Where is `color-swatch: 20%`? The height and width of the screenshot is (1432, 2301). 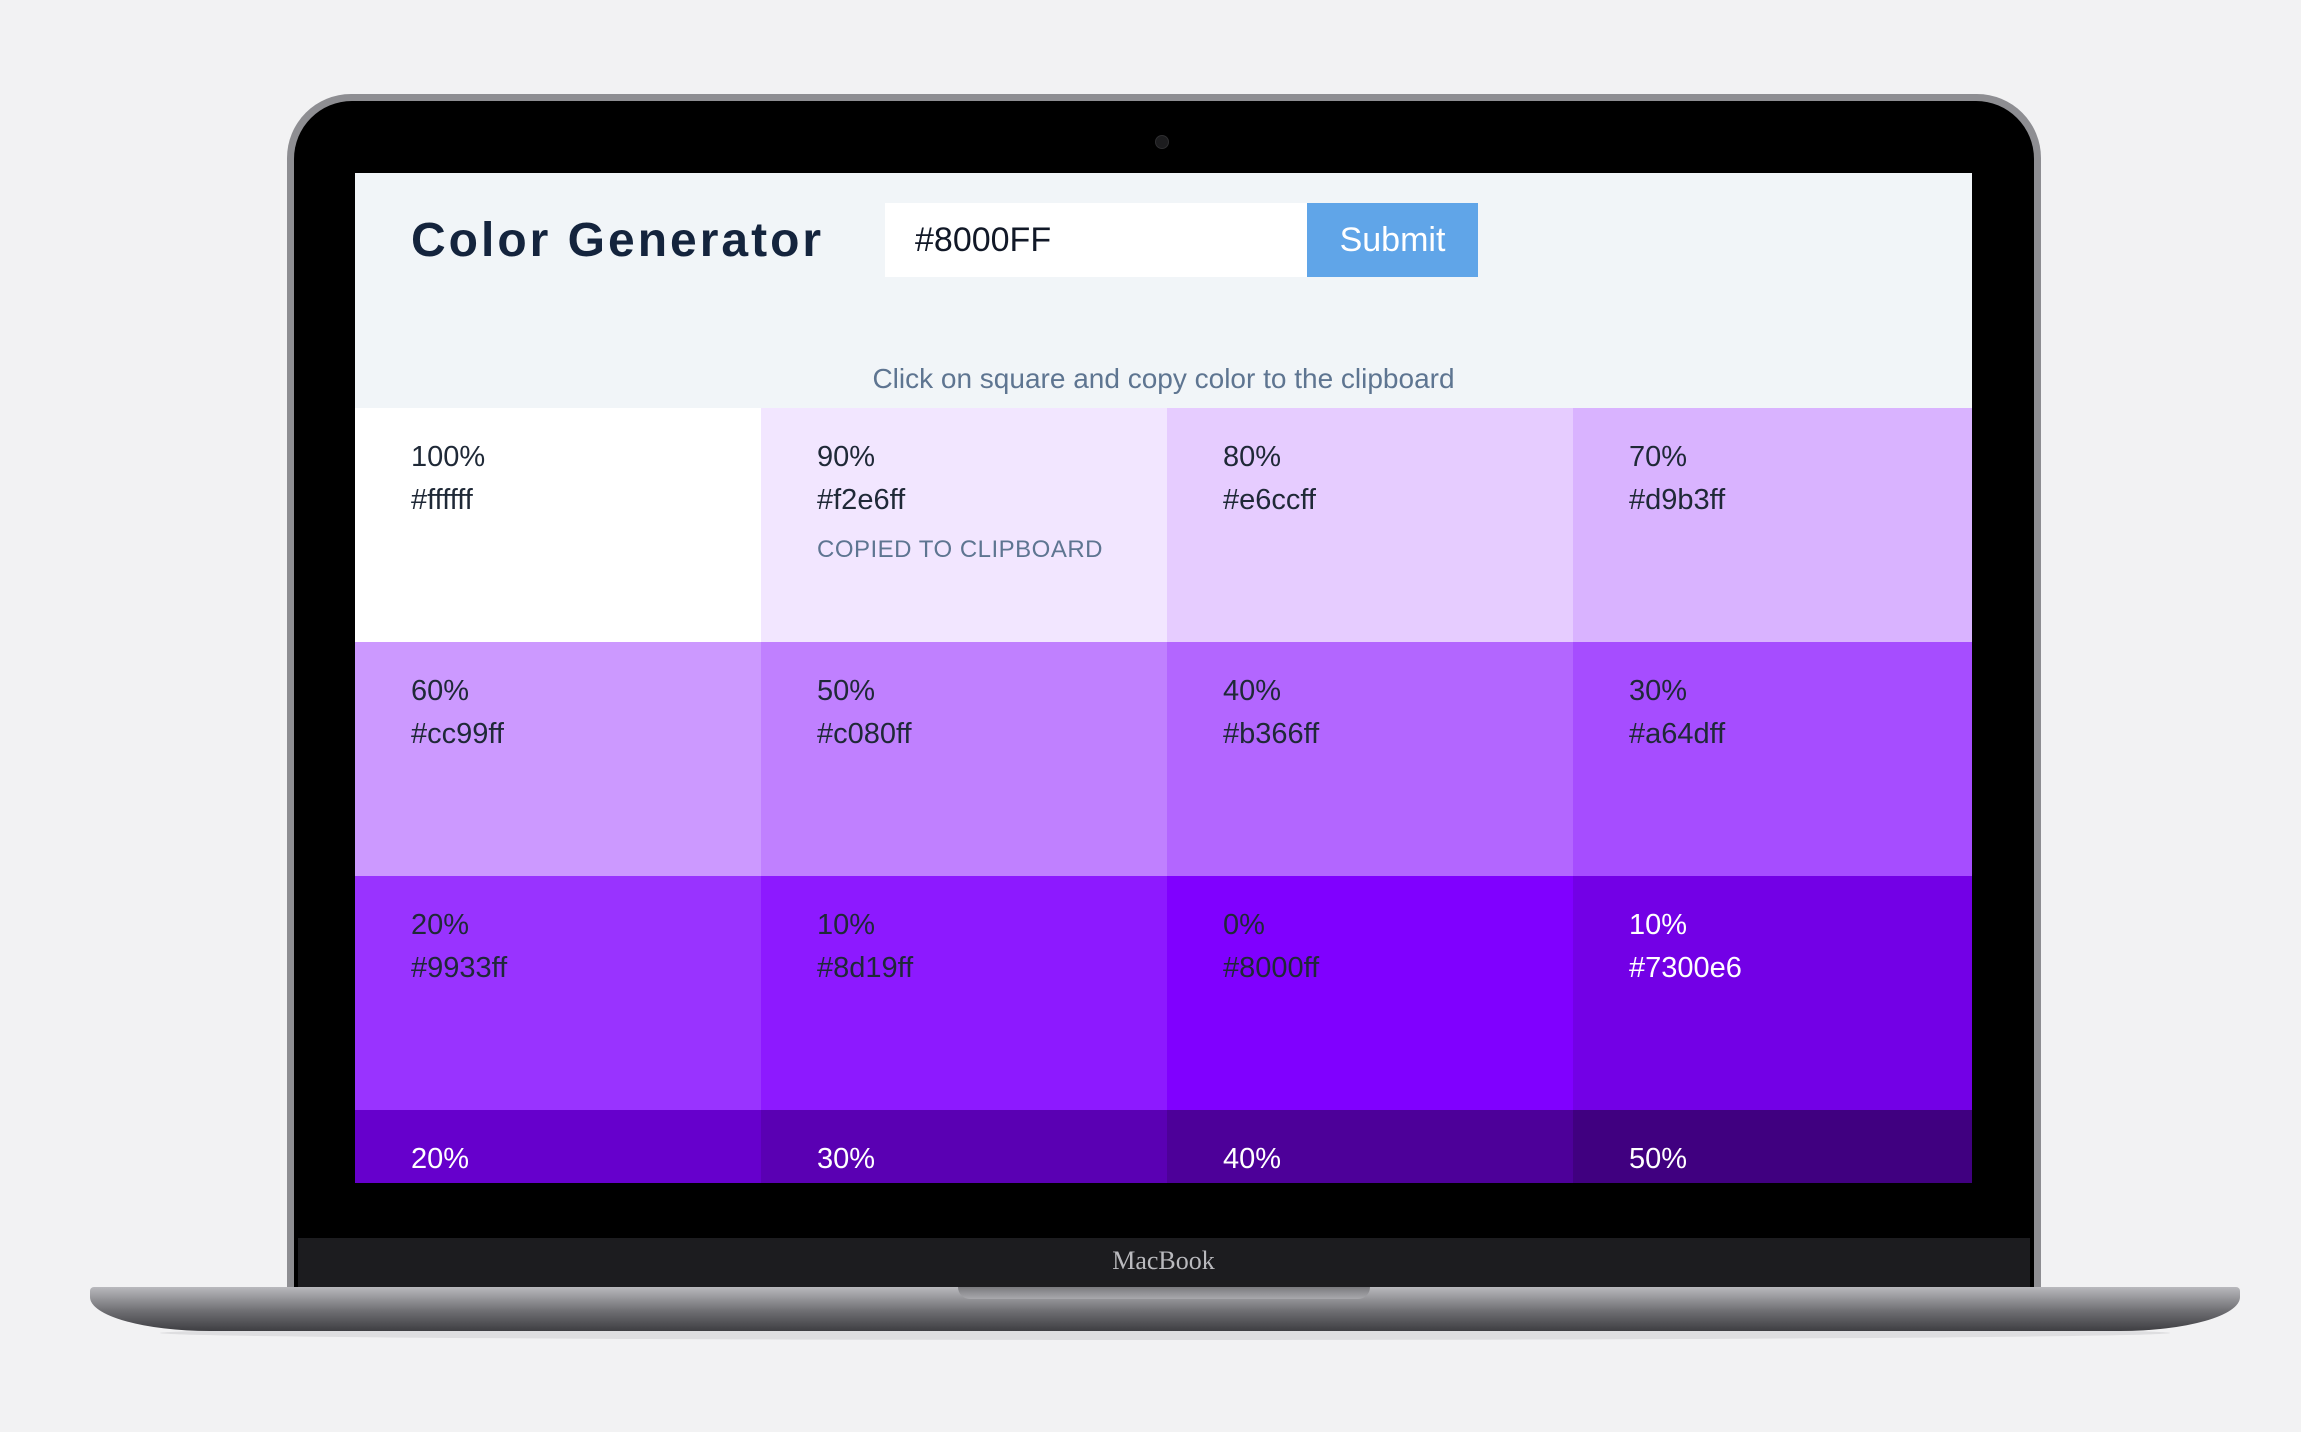
color-swatch: 20% is located at coordinates (558, 1146).